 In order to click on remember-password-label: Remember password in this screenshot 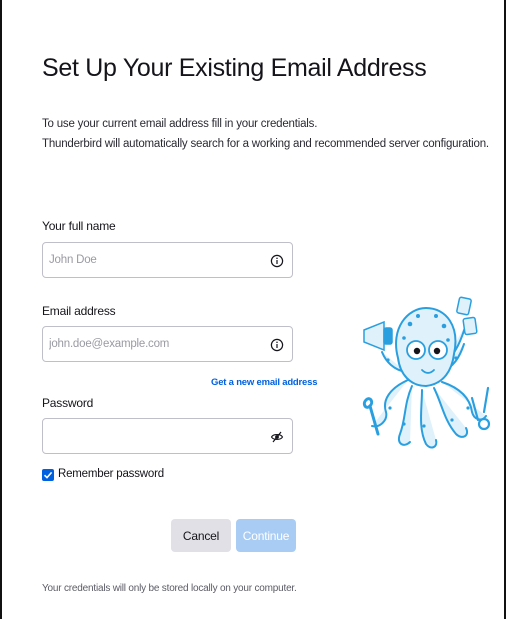, I will do `click(111, 474)`.